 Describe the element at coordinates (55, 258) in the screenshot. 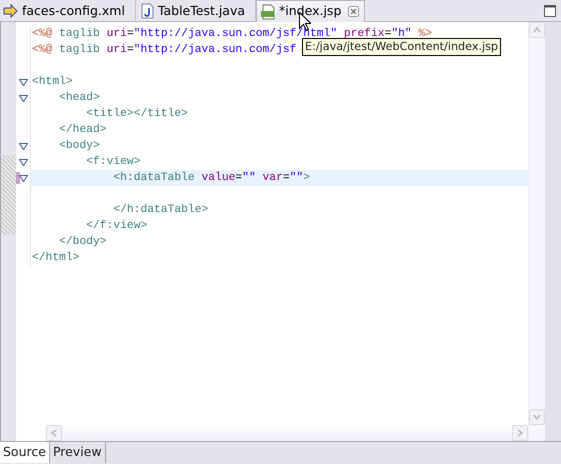

I see `code-line: </html>` at that location.